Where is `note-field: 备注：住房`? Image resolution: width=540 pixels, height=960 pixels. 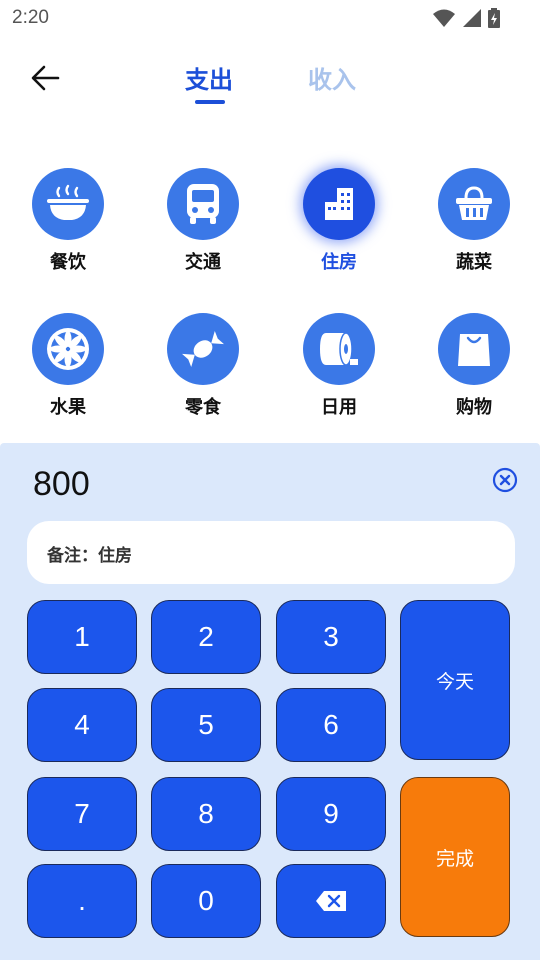 note-field: 备注：住房 is located at coordinates (271, 552).